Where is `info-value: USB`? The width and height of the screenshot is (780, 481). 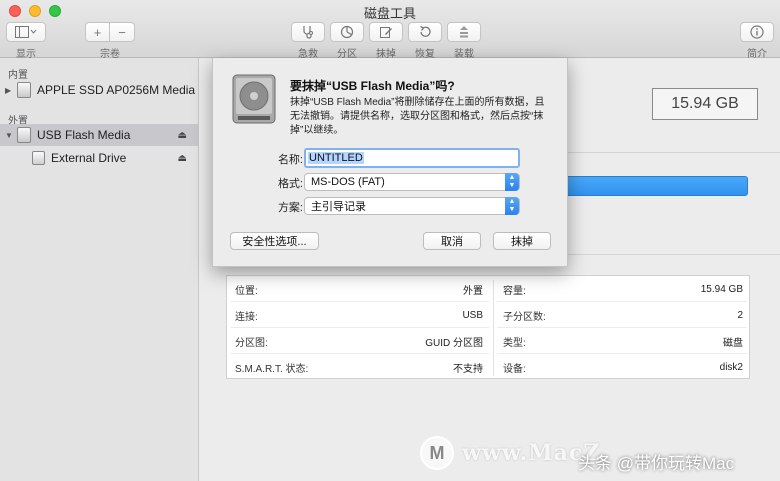
info-value: USB is located at coordinates (472, 315).